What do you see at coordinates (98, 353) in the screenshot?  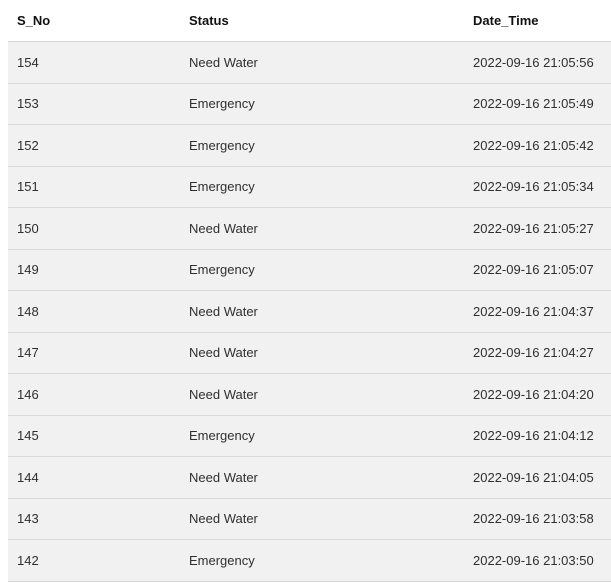 I see `cell-s-no: 147` at bounding box center [98, 353].